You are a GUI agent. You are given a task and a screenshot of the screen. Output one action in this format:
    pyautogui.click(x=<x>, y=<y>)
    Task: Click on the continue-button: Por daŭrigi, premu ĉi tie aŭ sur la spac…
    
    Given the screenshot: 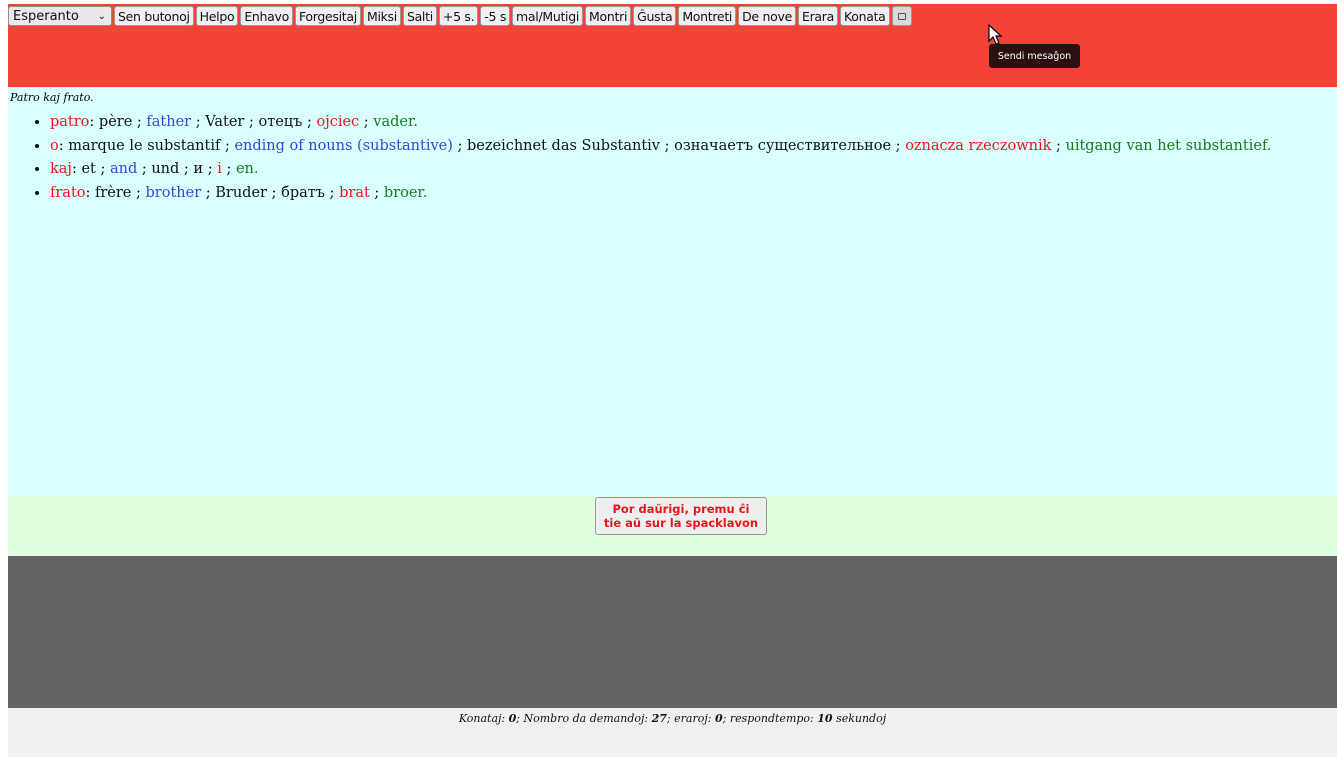 What is the action you would take?
    pyautogui.click(x=681, y=516)
    